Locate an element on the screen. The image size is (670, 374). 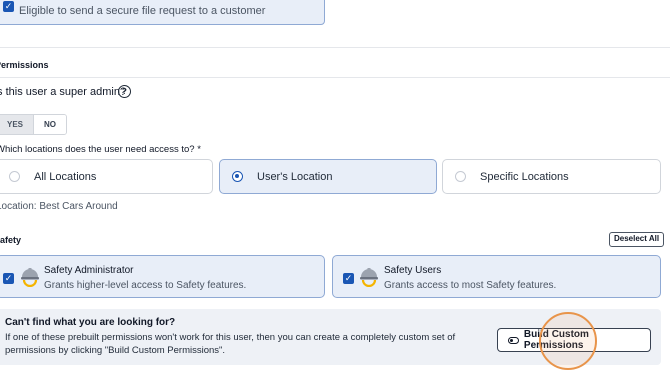
custom-permissions-title: Can't find what you are looking for? is located at coordinates (90, 322).